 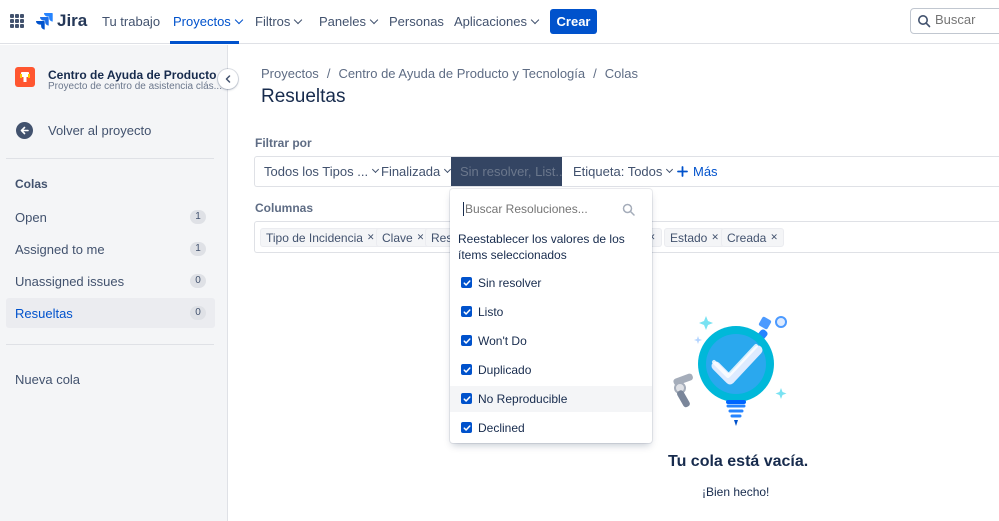 What do you see at coordinates (314, 237) in the screenshot?
I see `column-chip-label: Tipo de Incidencia` at bounding box center [314, 237].